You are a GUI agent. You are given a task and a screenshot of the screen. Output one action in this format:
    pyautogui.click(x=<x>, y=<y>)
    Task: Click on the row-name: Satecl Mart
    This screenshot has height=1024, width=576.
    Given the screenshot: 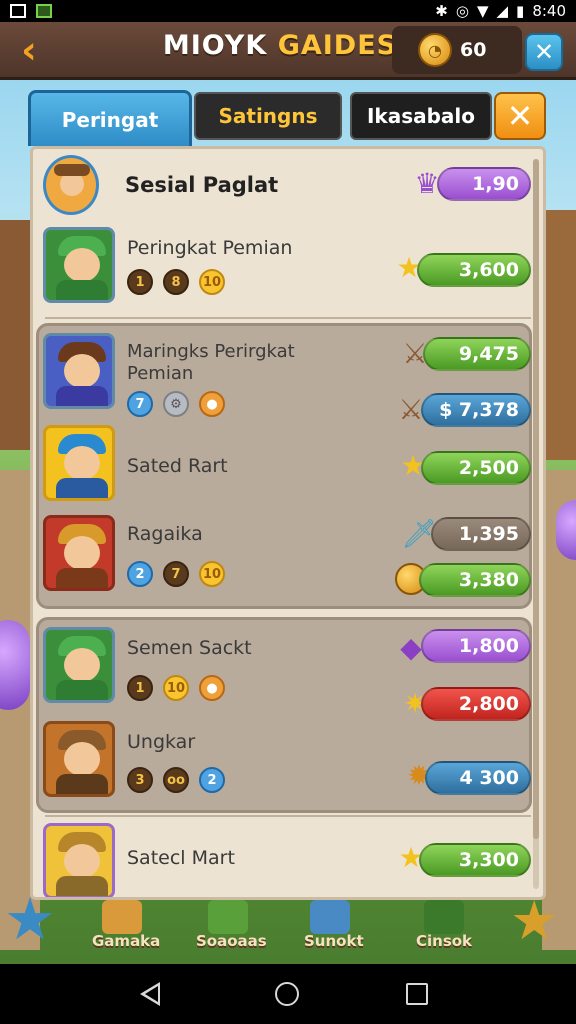 What is the action you would take?
    pyautogui.click(x=181, y=858)
    